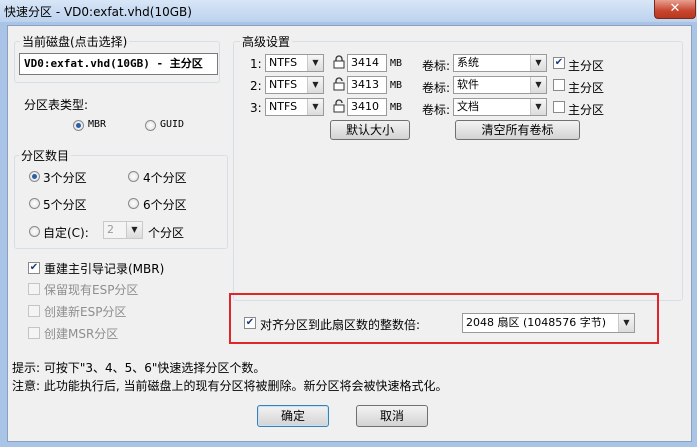 The image size is (697, 447). I want to click on current-disk-selector: VD0:exfat.vhd(10GB) - 主分区, so click(118, 64).